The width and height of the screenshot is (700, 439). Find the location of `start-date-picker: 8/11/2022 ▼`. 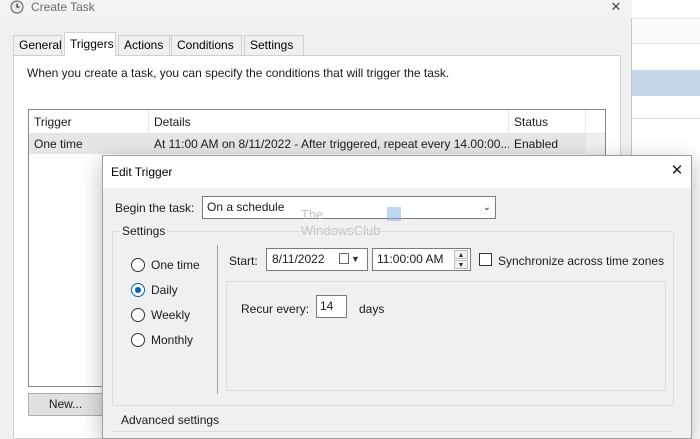

start-date-picker: 8/11/2022 ▼ is located at coordinates (317, 259).